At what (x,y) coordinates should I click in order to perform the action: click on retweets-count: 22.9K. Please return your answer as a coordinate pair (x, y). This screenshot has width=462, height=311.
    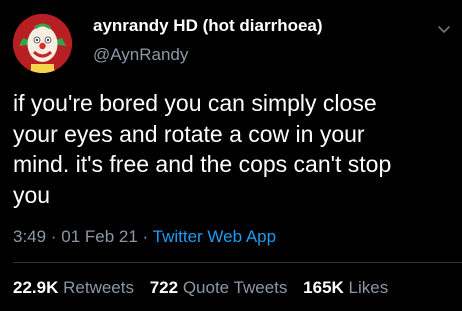
    Looking at the image, I should click on (36, 287).